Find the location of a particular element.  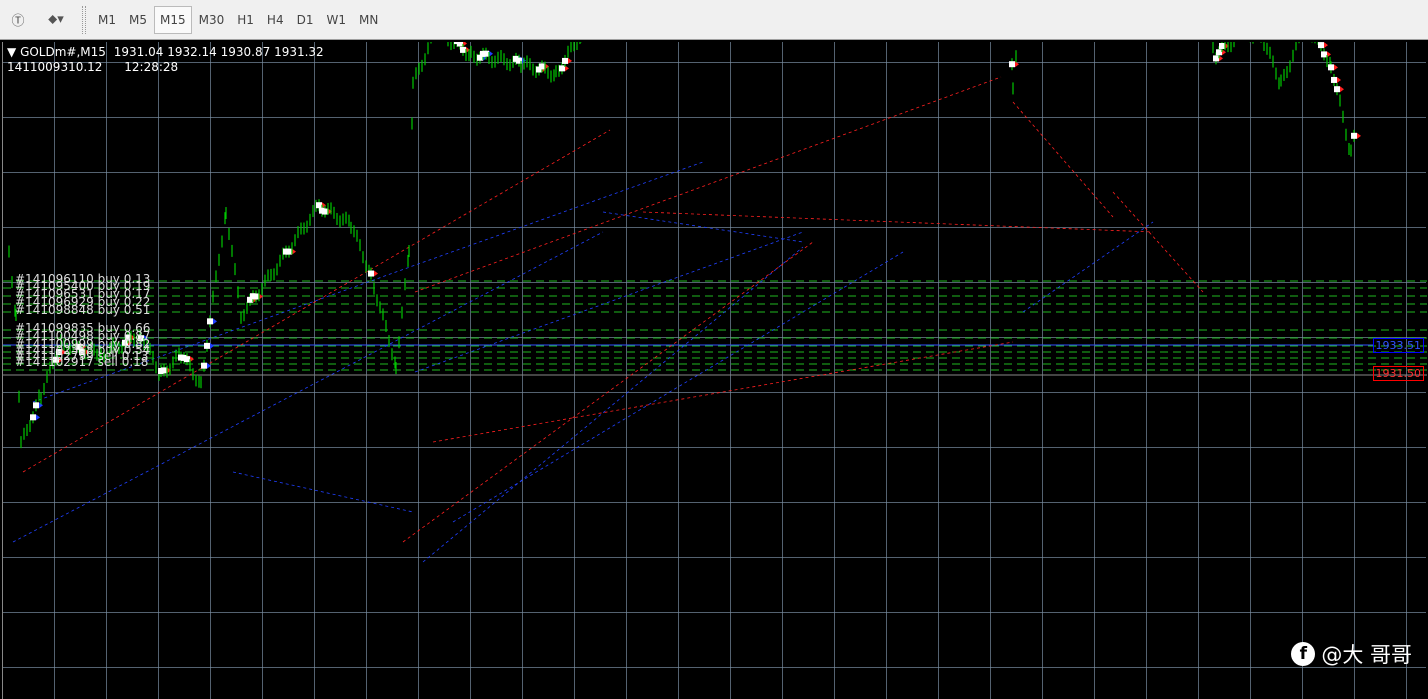

toolbar: Ⓣ ⬥▾ M1 M5 M15 M30 H1 H4 D1 W1 MN is located at coordinates (714, 20).